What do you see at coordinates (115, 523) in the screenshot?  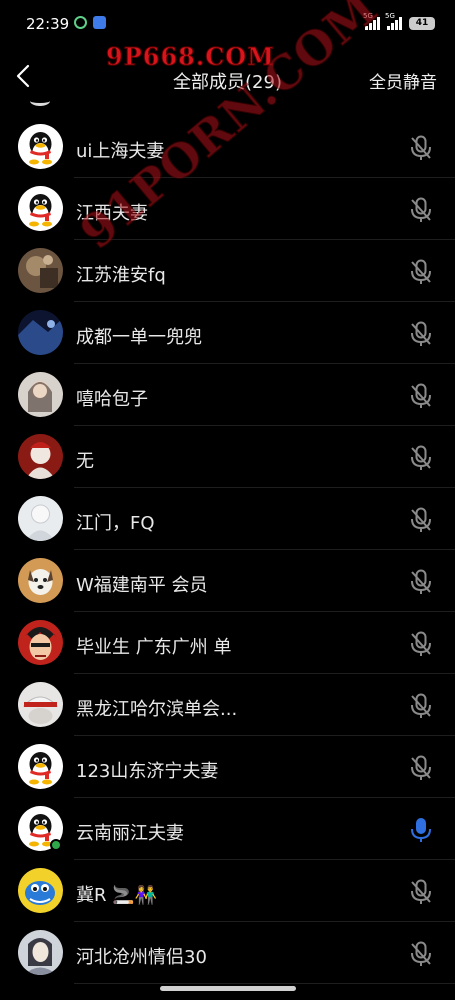 I see `member-name: 江门，FQ` at bounding box center [115, 523].